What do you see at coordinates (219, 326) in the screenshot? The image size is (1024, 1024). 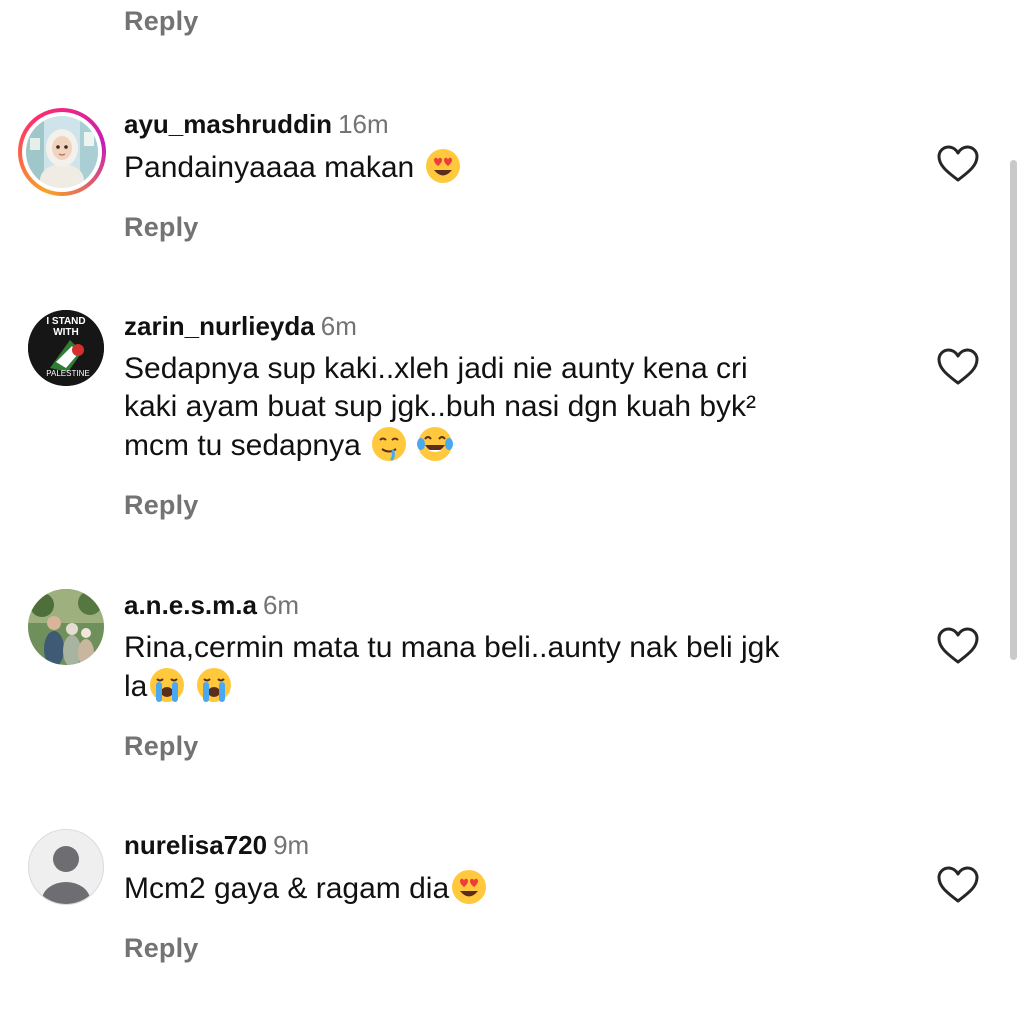 I see `username-link: zarin_nurlieyda` at bounding box center [219, 326].